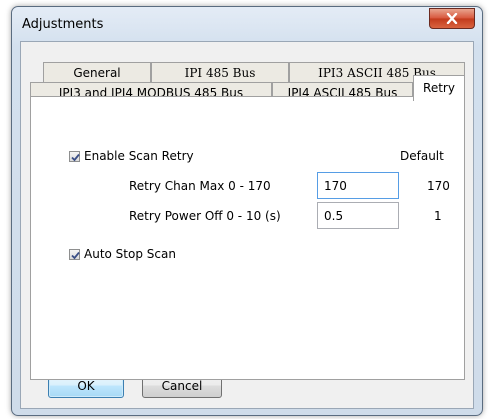 The image size is (492, 419). I want to click on tab-label: IPI 485 Bus, so click(220, 72).